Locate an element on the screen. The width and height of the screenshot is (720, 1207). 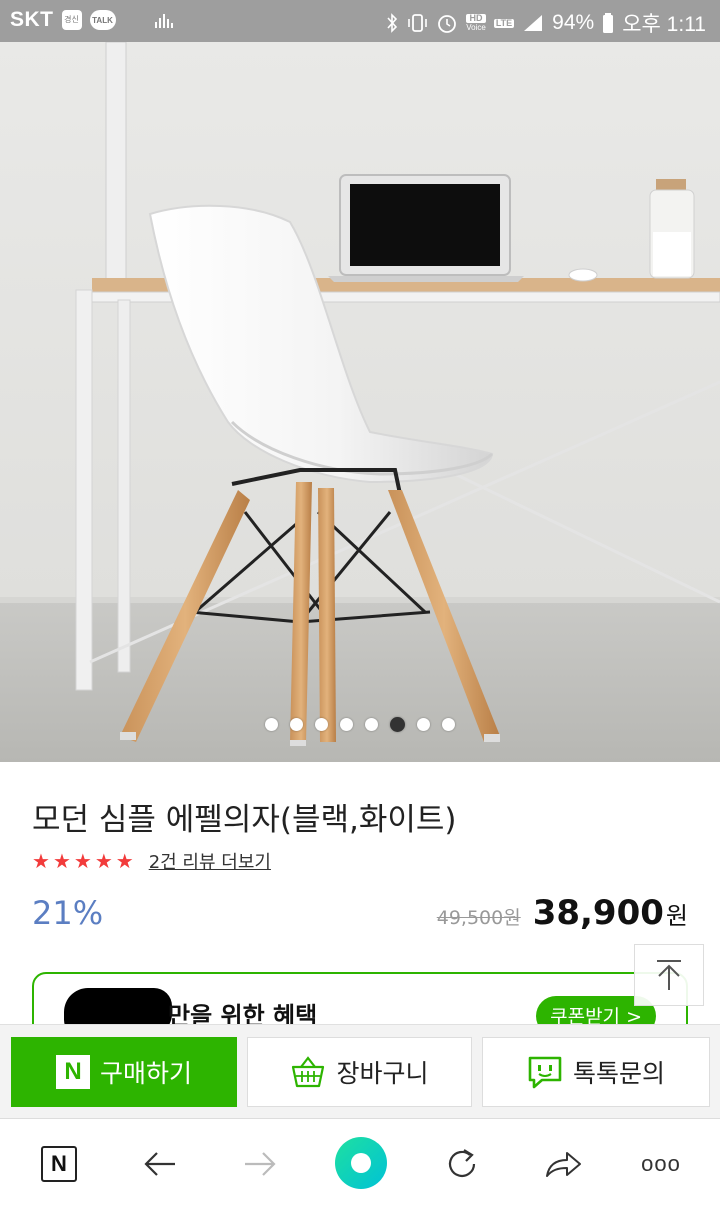
sale-price: 38,900 is located at coordinates (598, 913).